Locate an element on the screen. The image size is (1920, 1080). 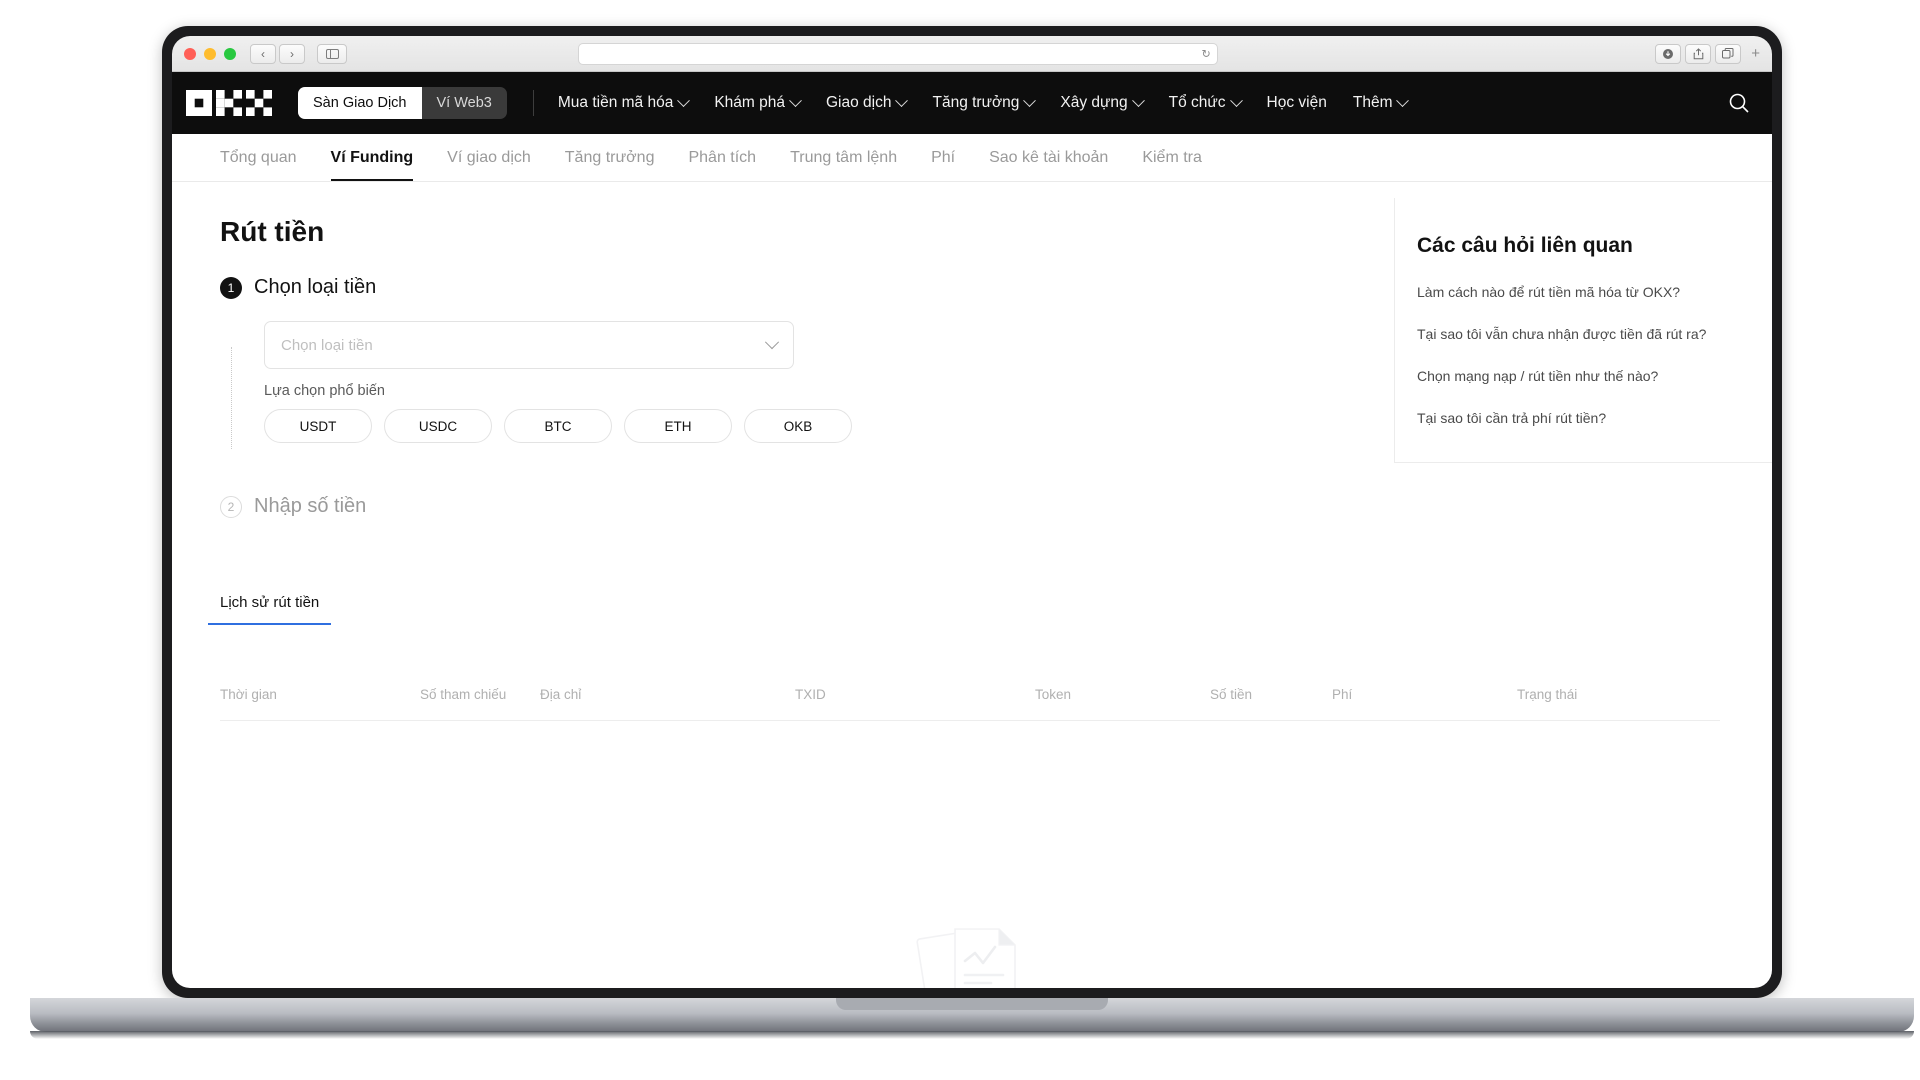
nav-item-grow: Tăng trưởng is located at coordinates (984, 102).